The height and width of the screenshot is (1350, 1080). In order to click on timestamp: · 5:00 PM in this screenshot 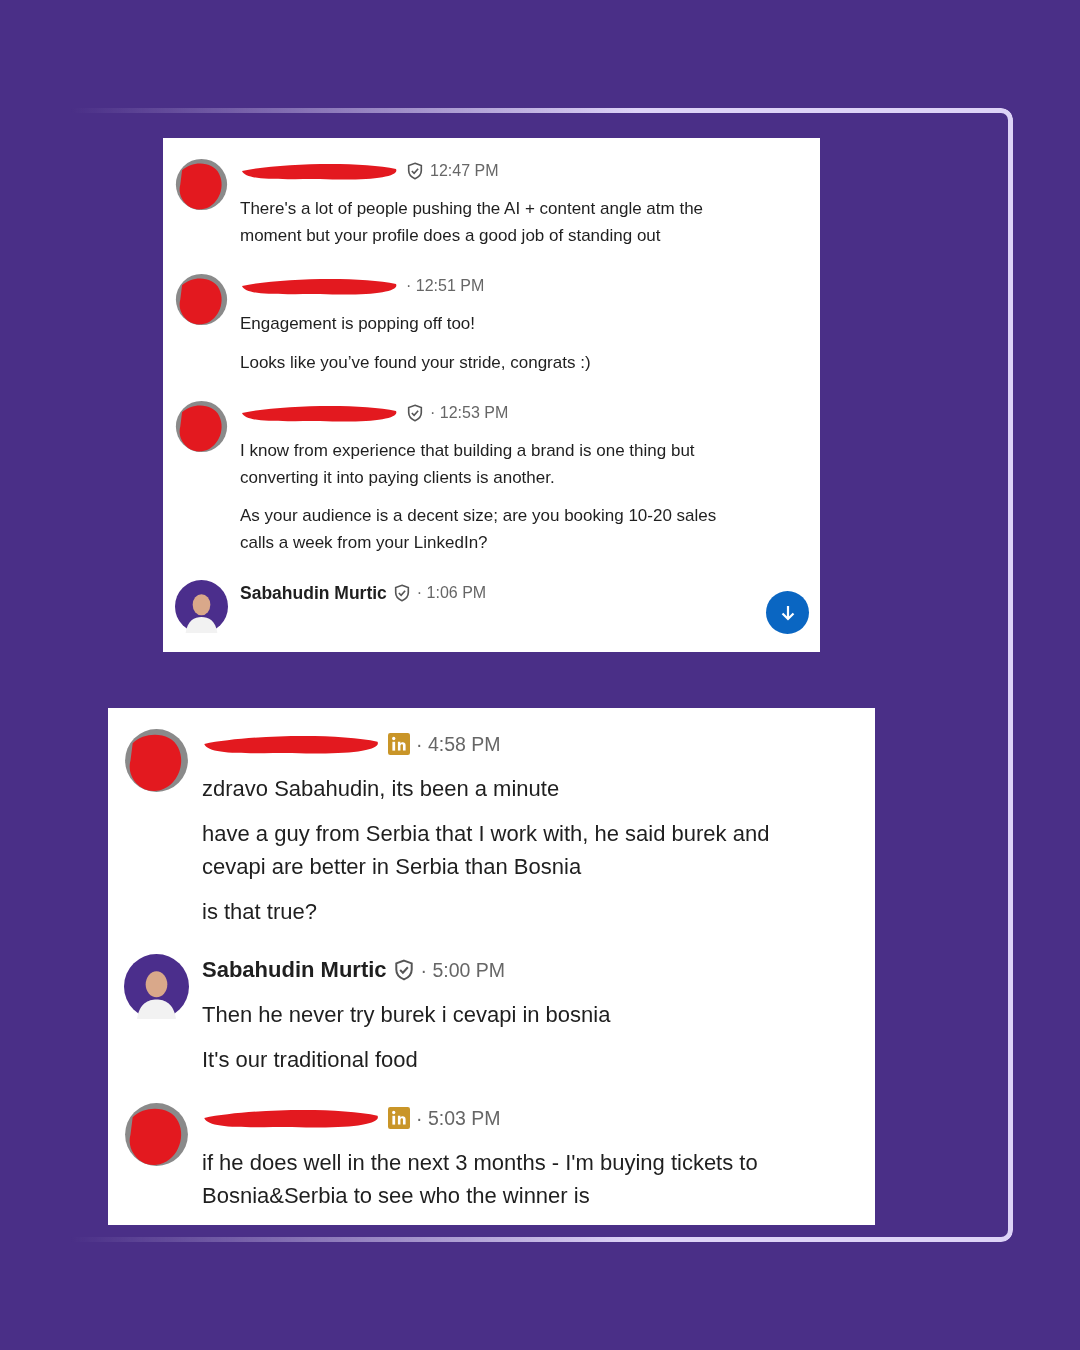, I will do `click(463, 970)`.